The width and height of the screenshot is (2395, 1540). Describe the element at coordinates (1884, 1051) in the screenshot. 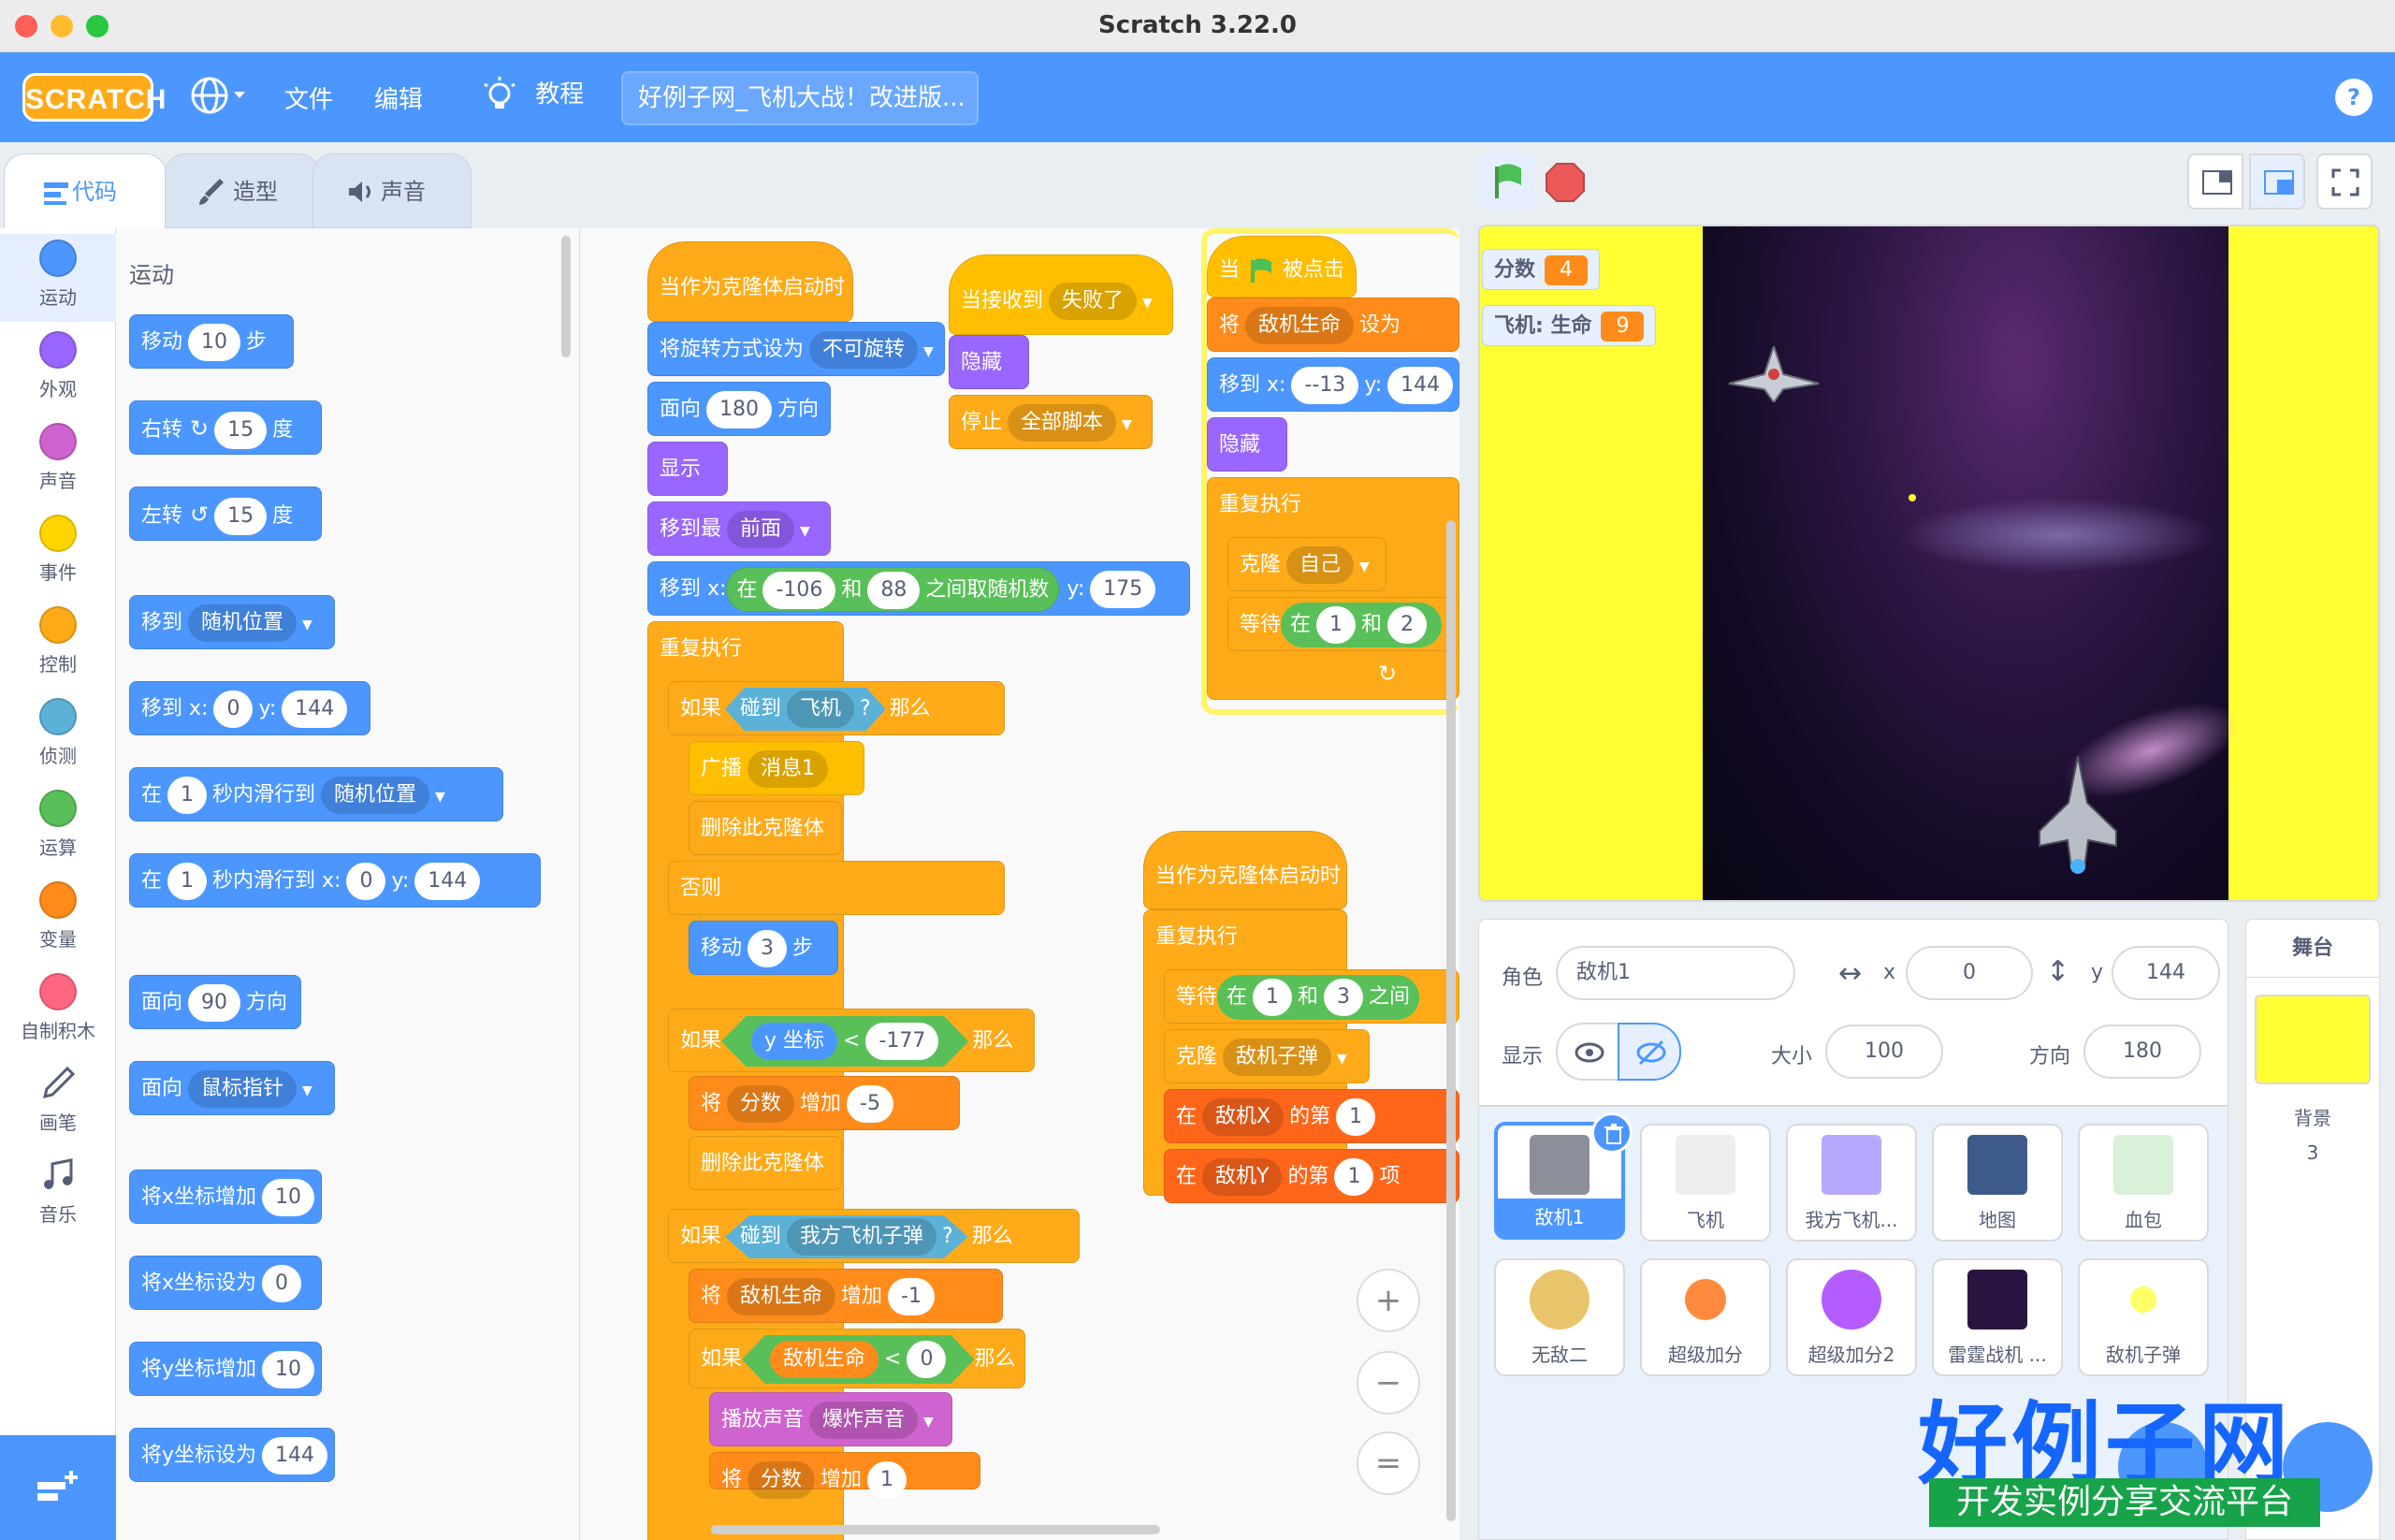

I see `size-input: 100` at that location.